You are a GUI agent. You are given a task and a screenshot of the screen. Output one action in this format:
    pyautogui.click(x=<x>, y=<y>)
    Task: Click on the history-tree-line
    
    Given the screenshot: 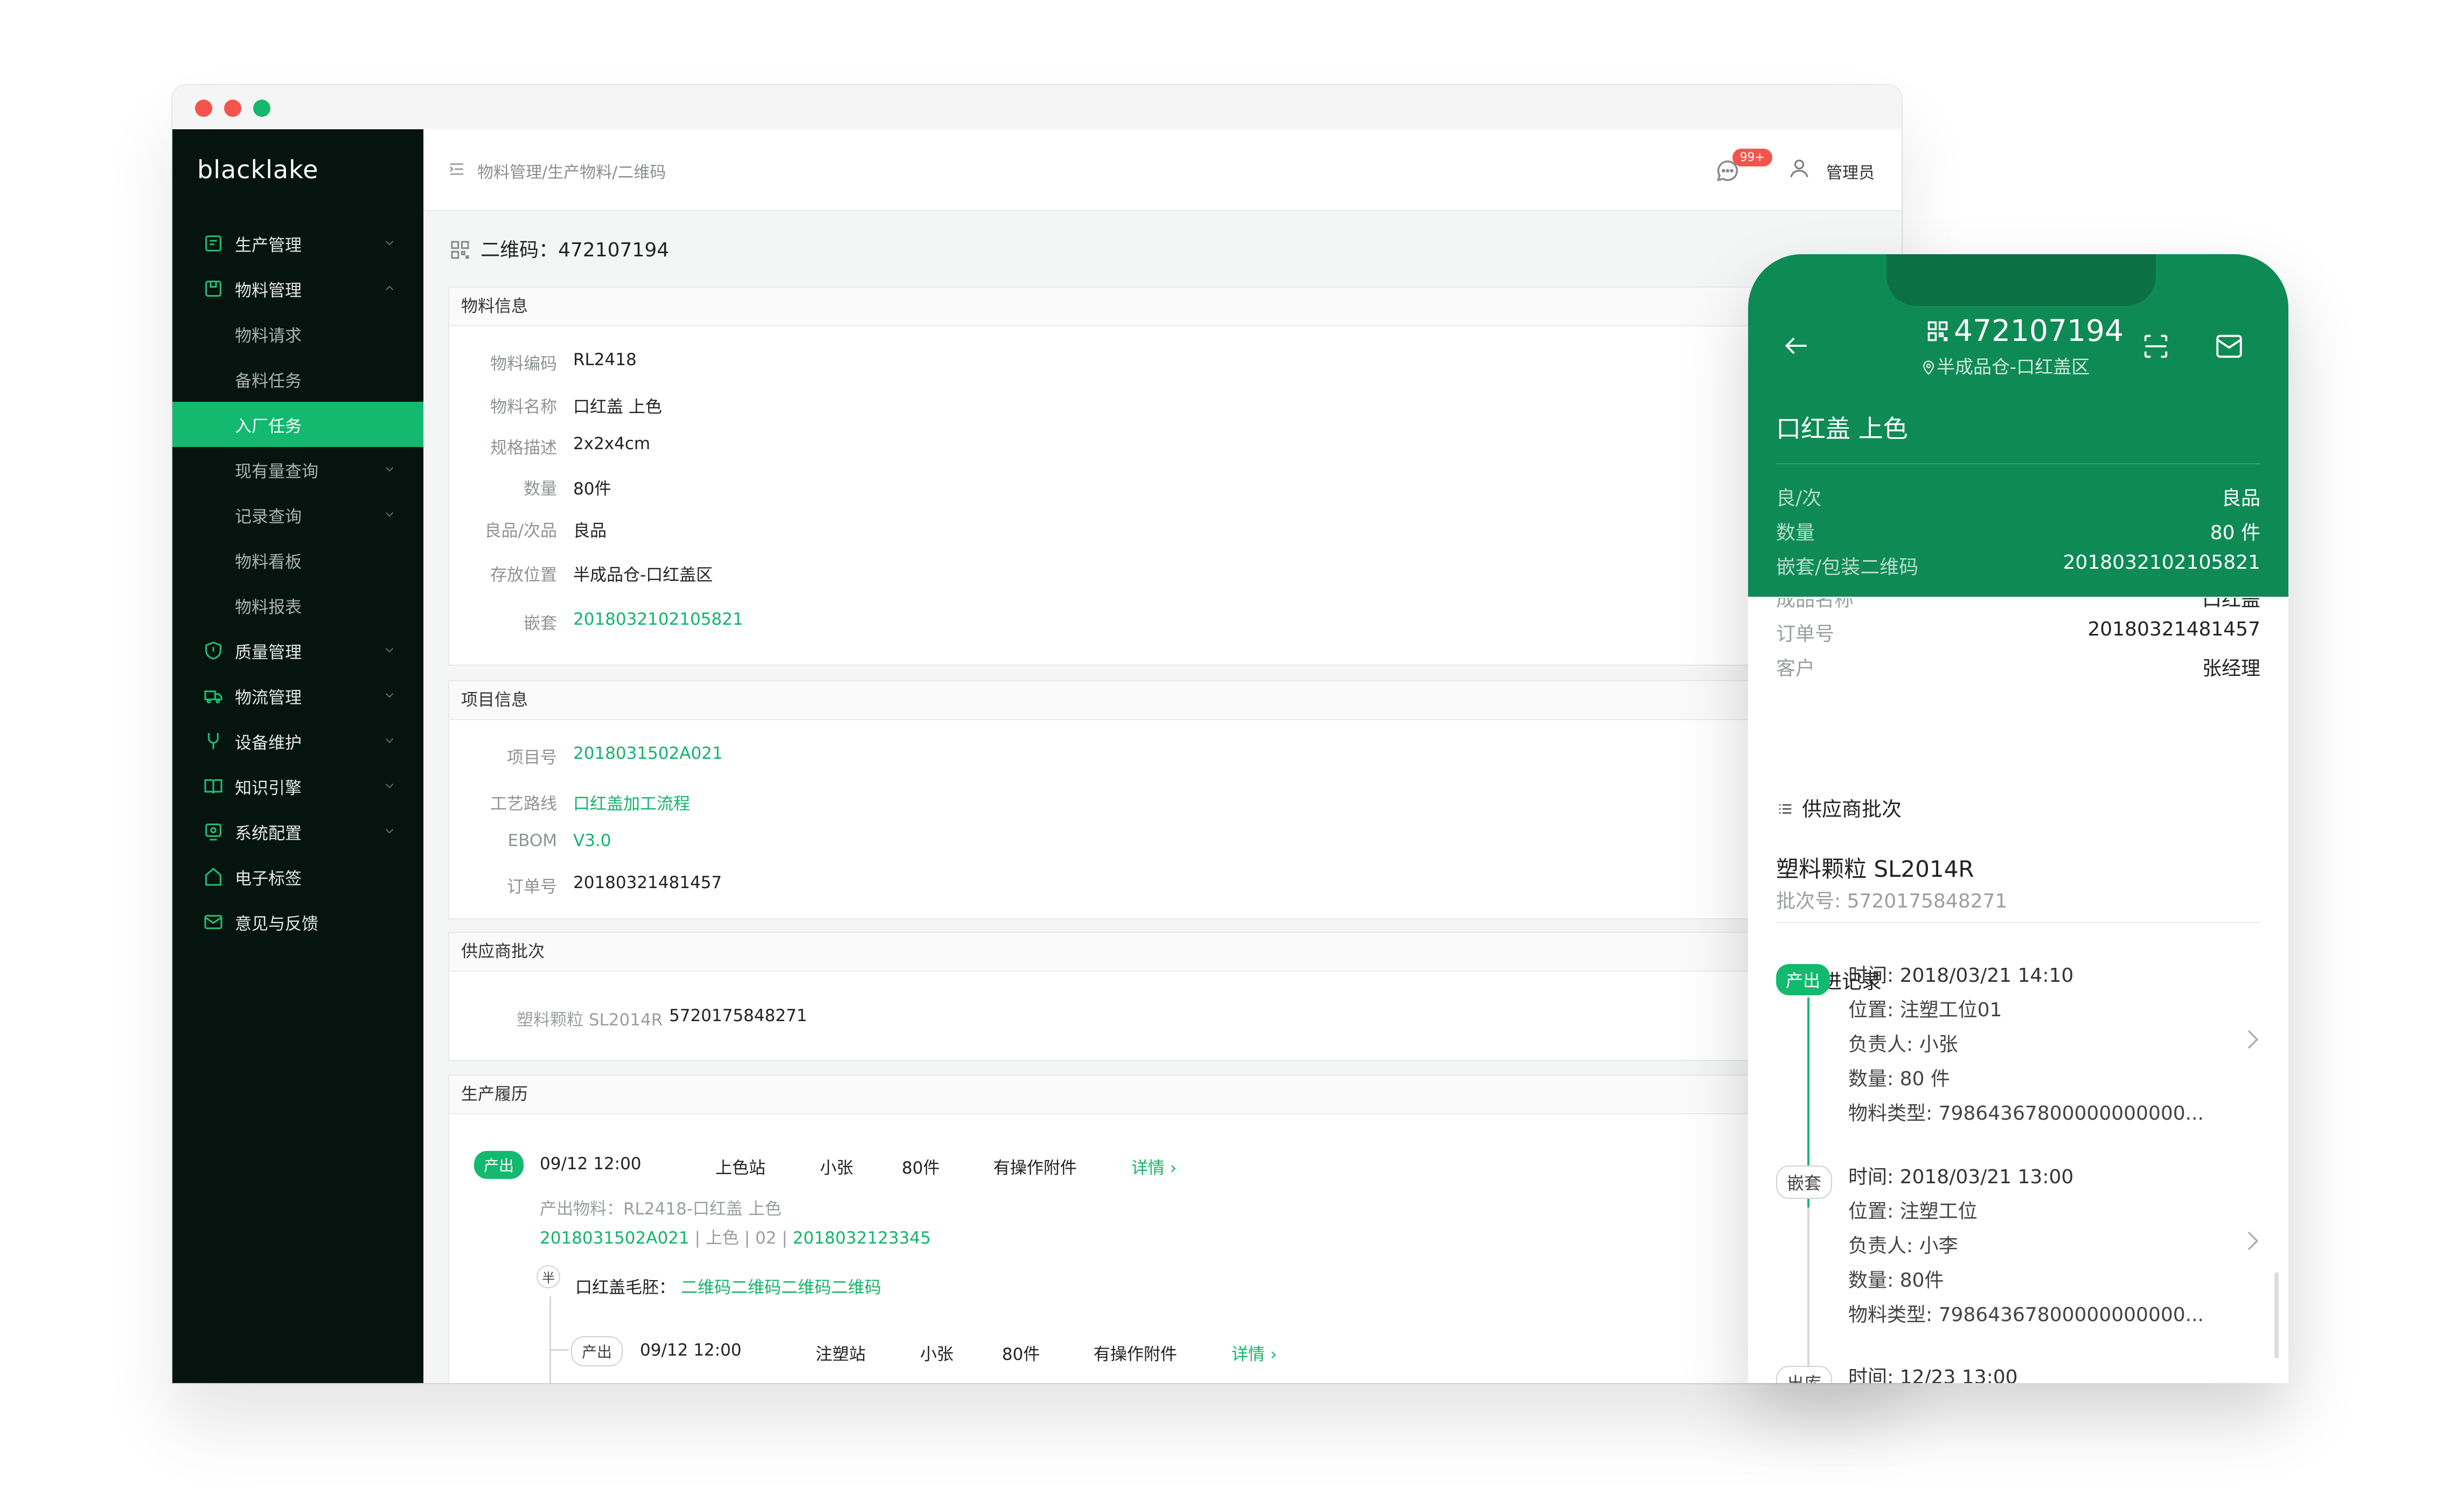 What is the action you would take?
    pyautogui.click(x=550, y=1340)
    